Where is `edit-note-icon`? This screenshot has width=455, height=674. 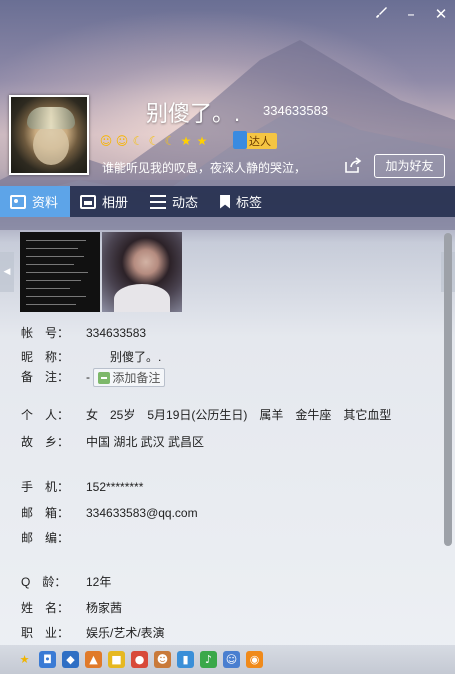 edit-note-icon is located at coordinates (104, 377).